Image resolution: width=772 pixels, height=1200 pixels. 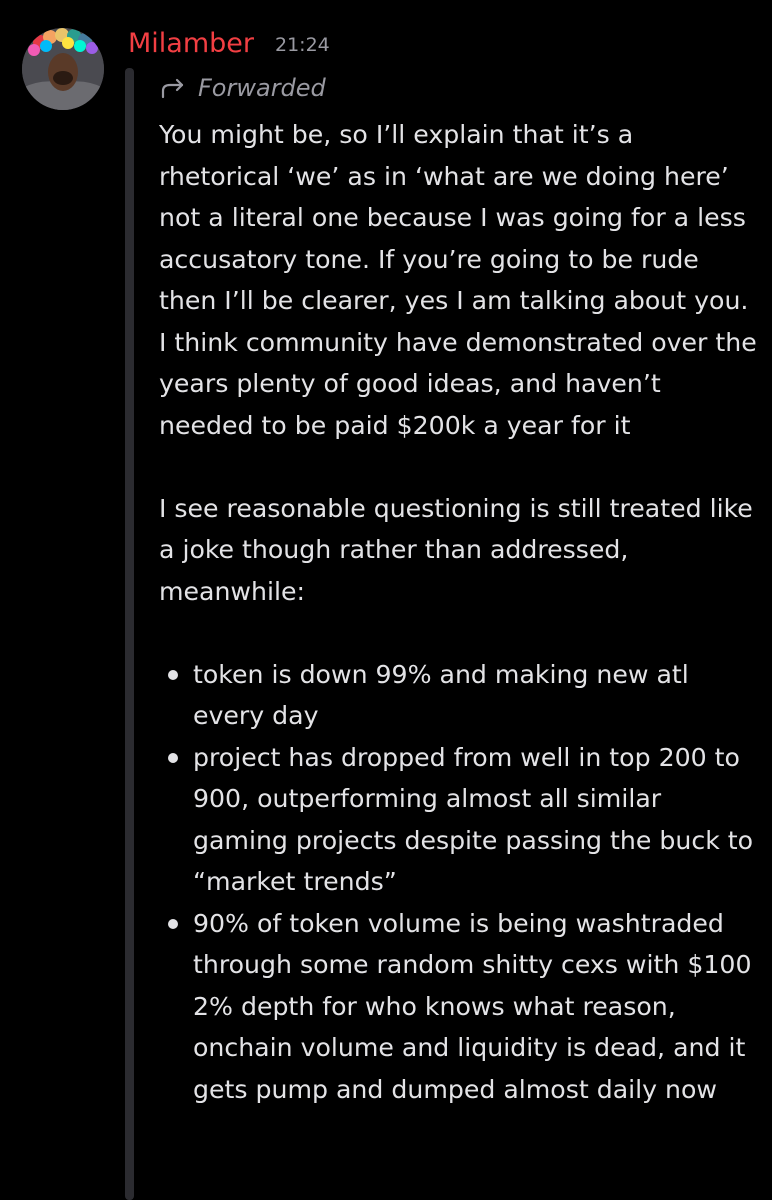 I want to click on forwarded-quote-bar, so click(x=129, y=634).